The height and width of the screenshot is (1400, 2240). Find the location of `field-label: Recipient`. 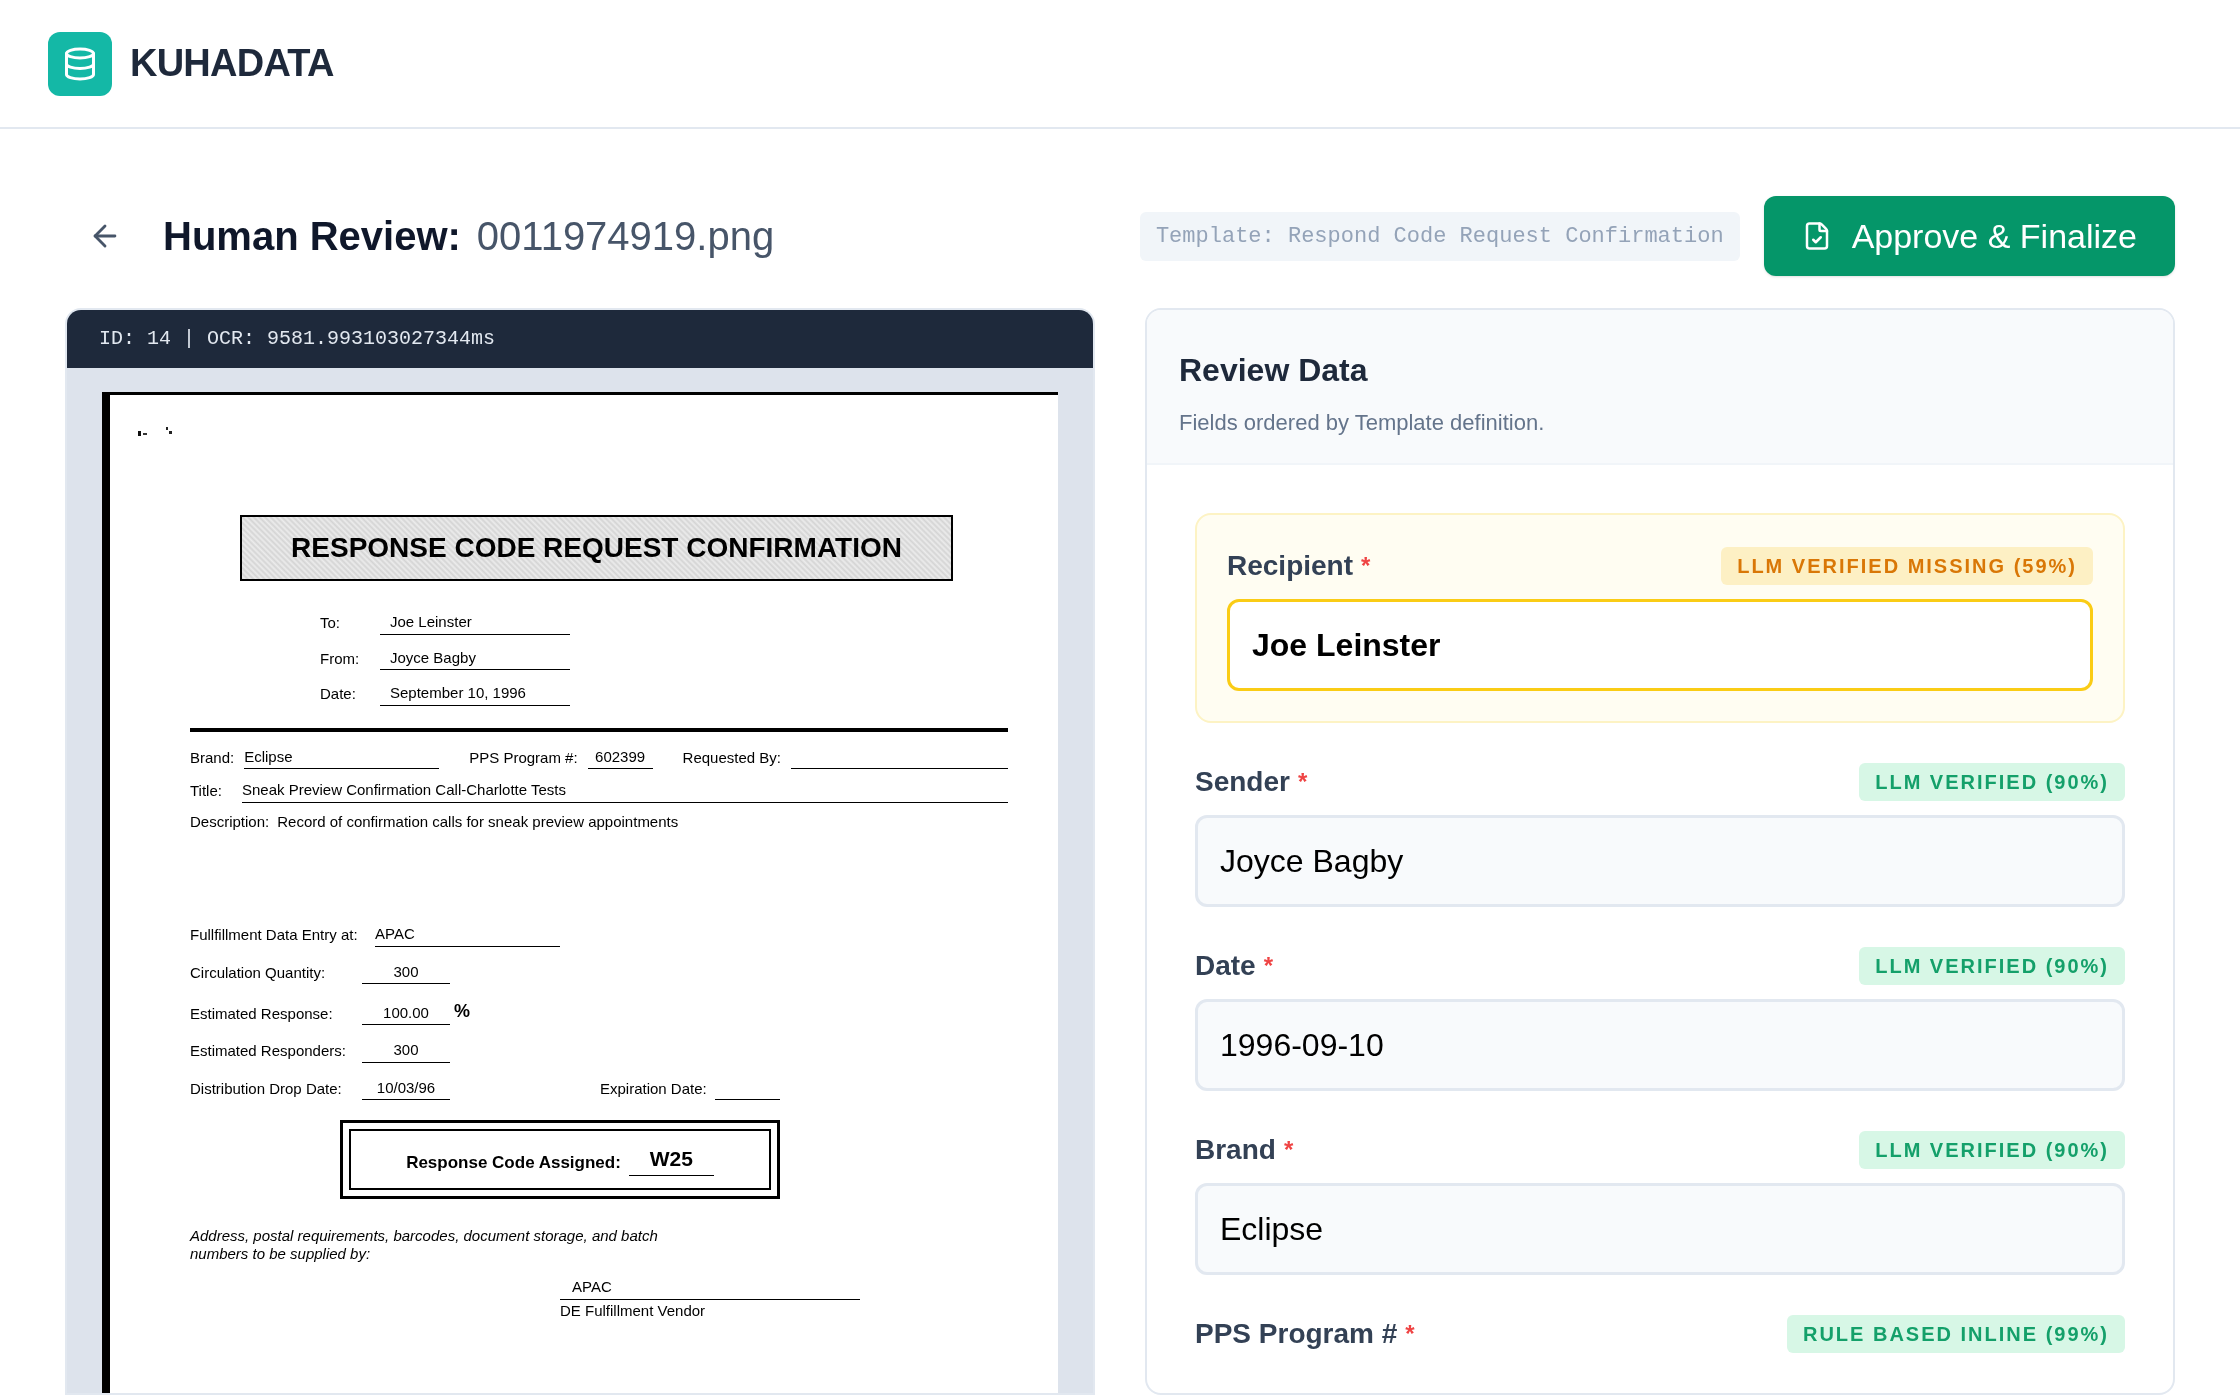

field-label: Recipient is located at coordinates (1290, 566).